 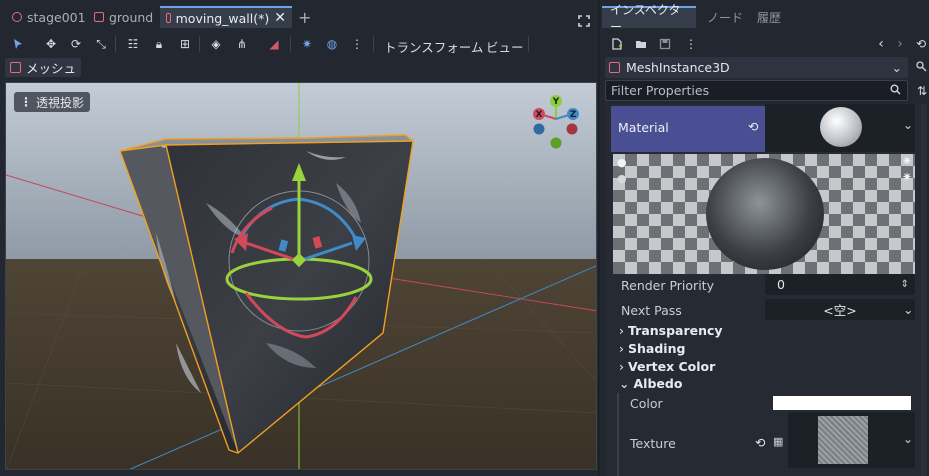 What do you see at coordinates (895, 90) in the screenshot?
I see `search-icon` at bounding box center [895, 90].